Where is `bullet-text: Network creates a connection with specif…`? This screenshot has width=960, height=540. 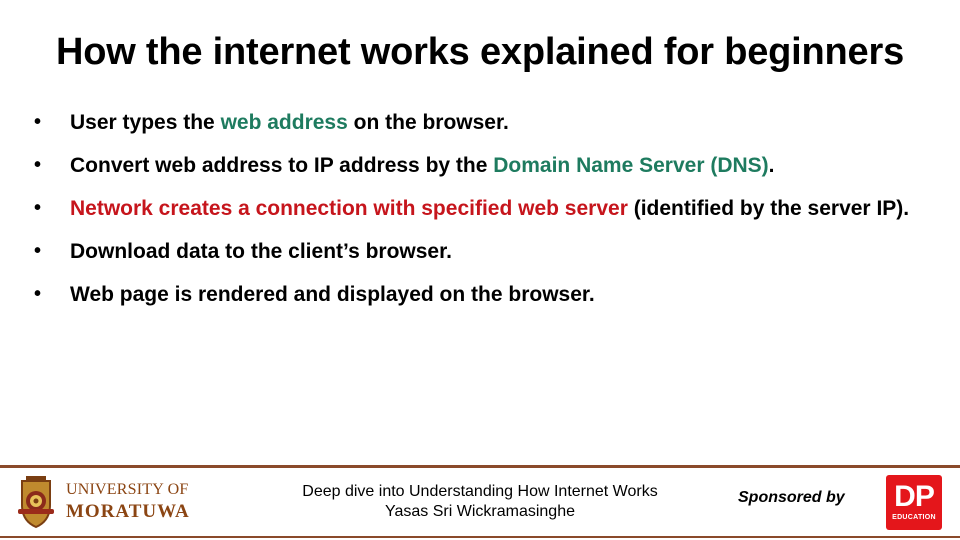 bullet-text: Network creates a connection with specif… is located at coordinates (489, 208).